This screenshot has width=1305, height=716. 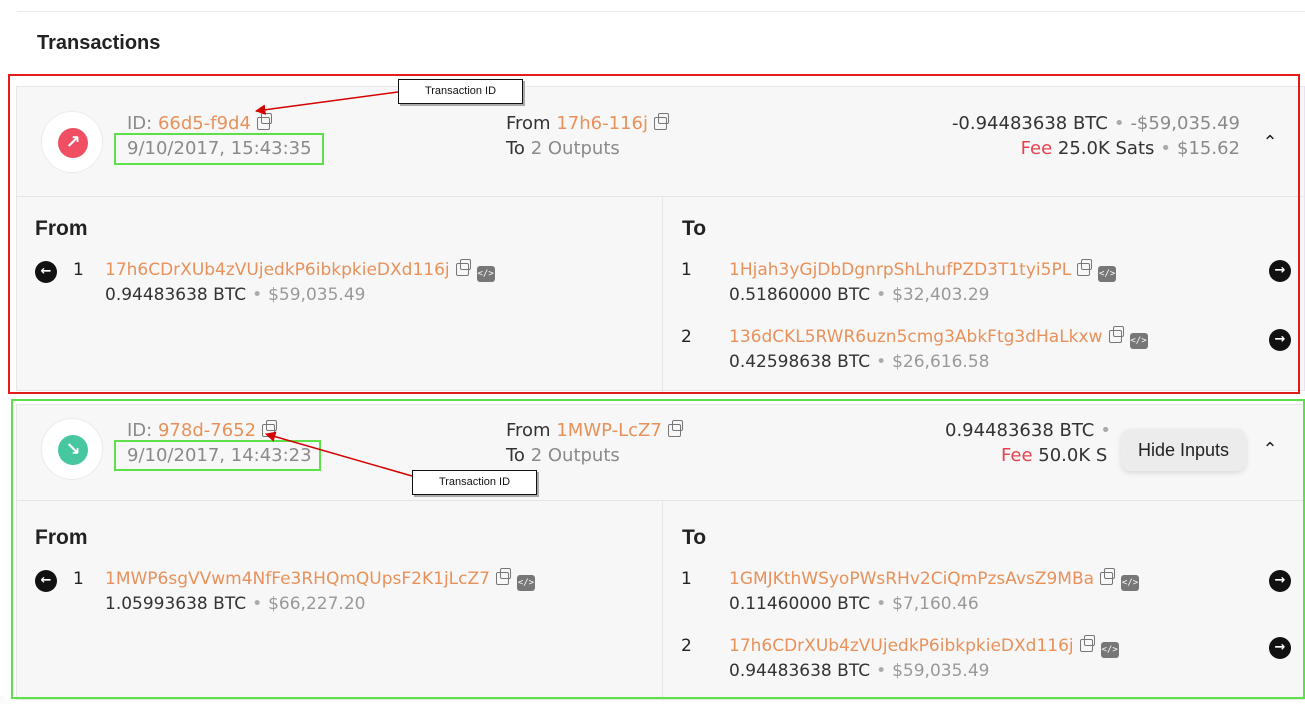 I want to click on output-address-link: 17h6CDrXUb4zVUjedkP6ibkpkieDXd116j, so click(x=901, y=646).